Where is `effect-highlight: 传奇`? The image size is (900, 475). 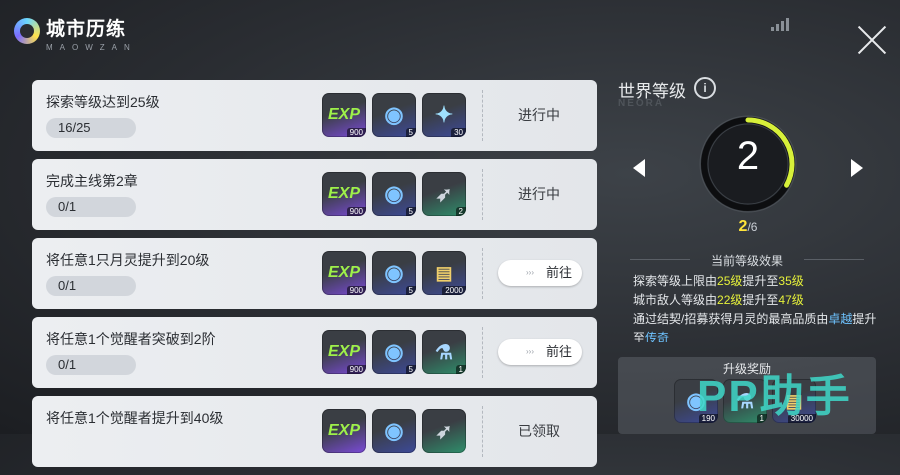 effect-highlight: 传奇 is located at coordinates (657, 336).